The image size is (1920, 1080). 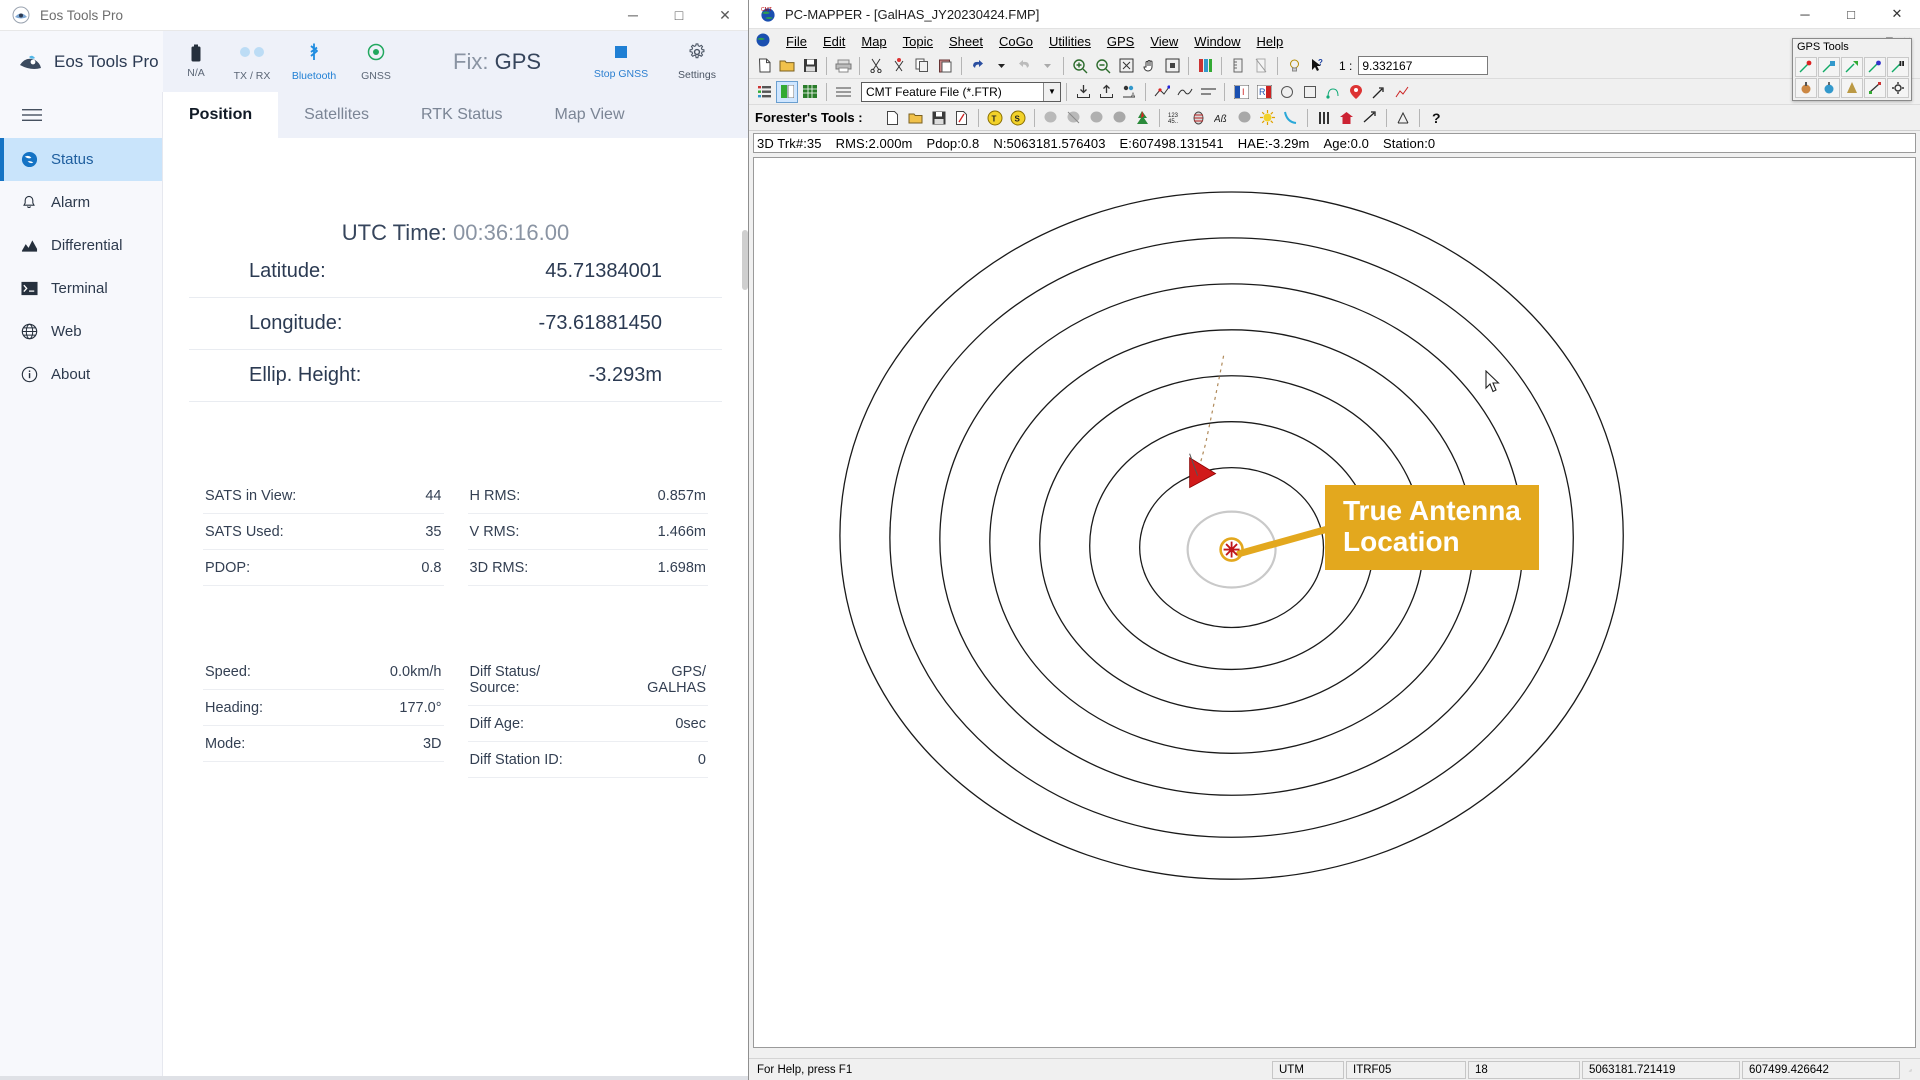 What do you see at coordinates (1001, 66) in the screenshot?
I see `undo-dropdown-icon` at bounding box center [1001, 66].